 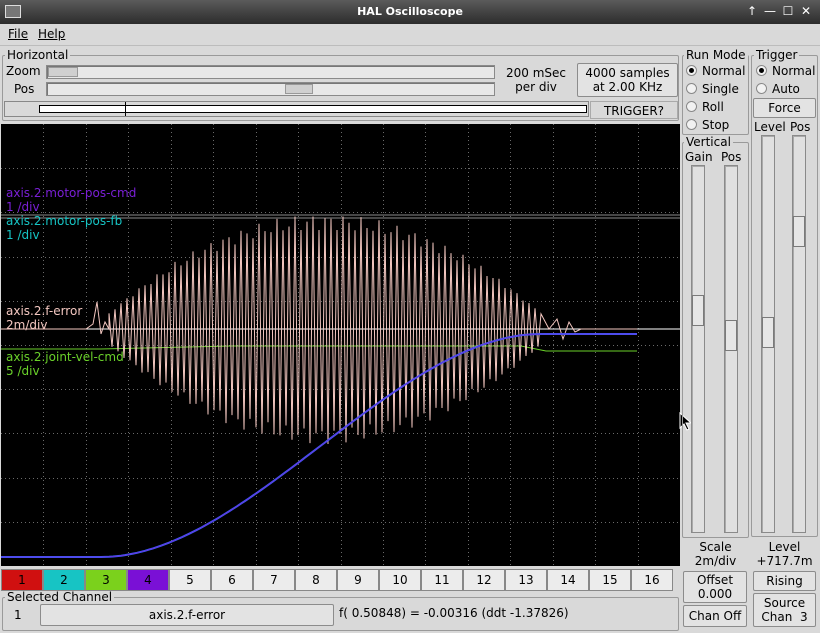 What do you see at coordinates (313, 109) in the screenshot?
I see `record-window` at bounding box center [313, 109].